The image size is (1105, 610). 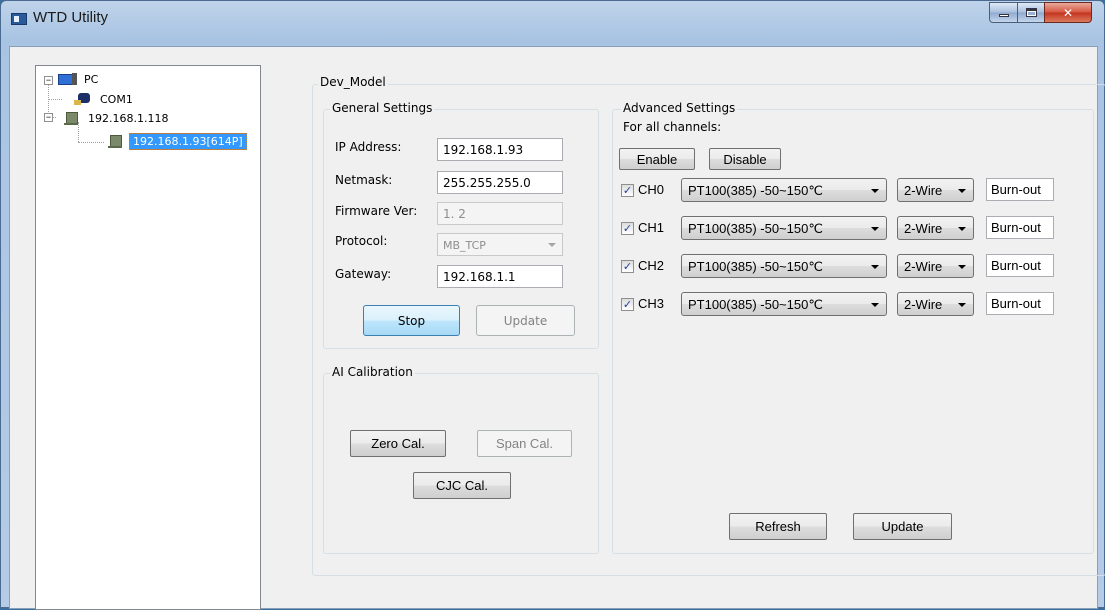 I want to click on computer-icon, so click(x=68, y=79).